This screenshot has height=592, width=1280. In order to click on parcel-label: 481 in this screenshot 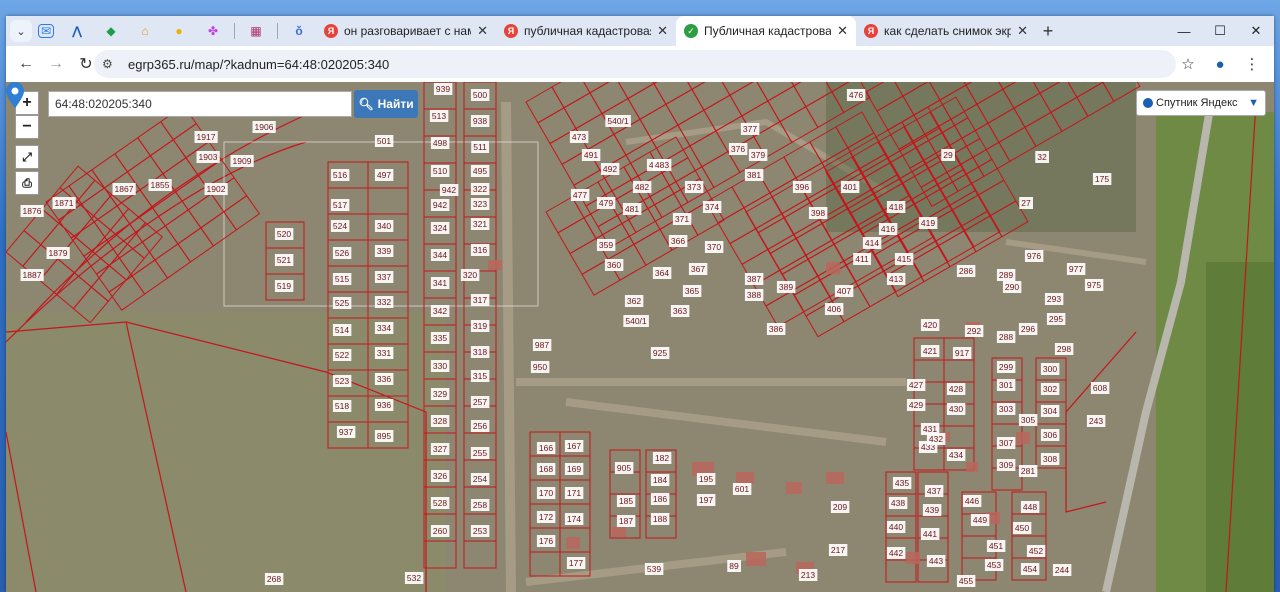, I will do `click(632, 209)`.